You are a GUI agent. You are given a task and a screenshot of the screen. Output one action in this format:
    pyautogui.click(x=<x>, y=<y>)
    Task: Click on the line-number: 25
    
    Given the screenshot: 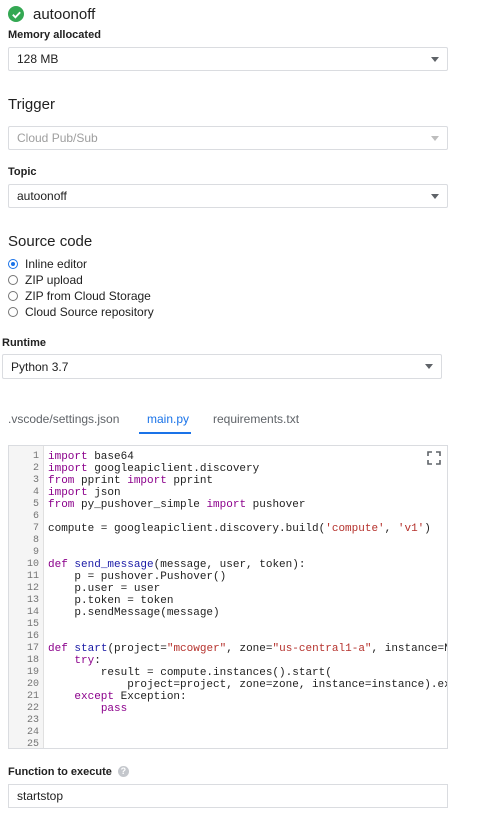 What is the action you would take?
    pyautogui.click(x=32, y=744)
    